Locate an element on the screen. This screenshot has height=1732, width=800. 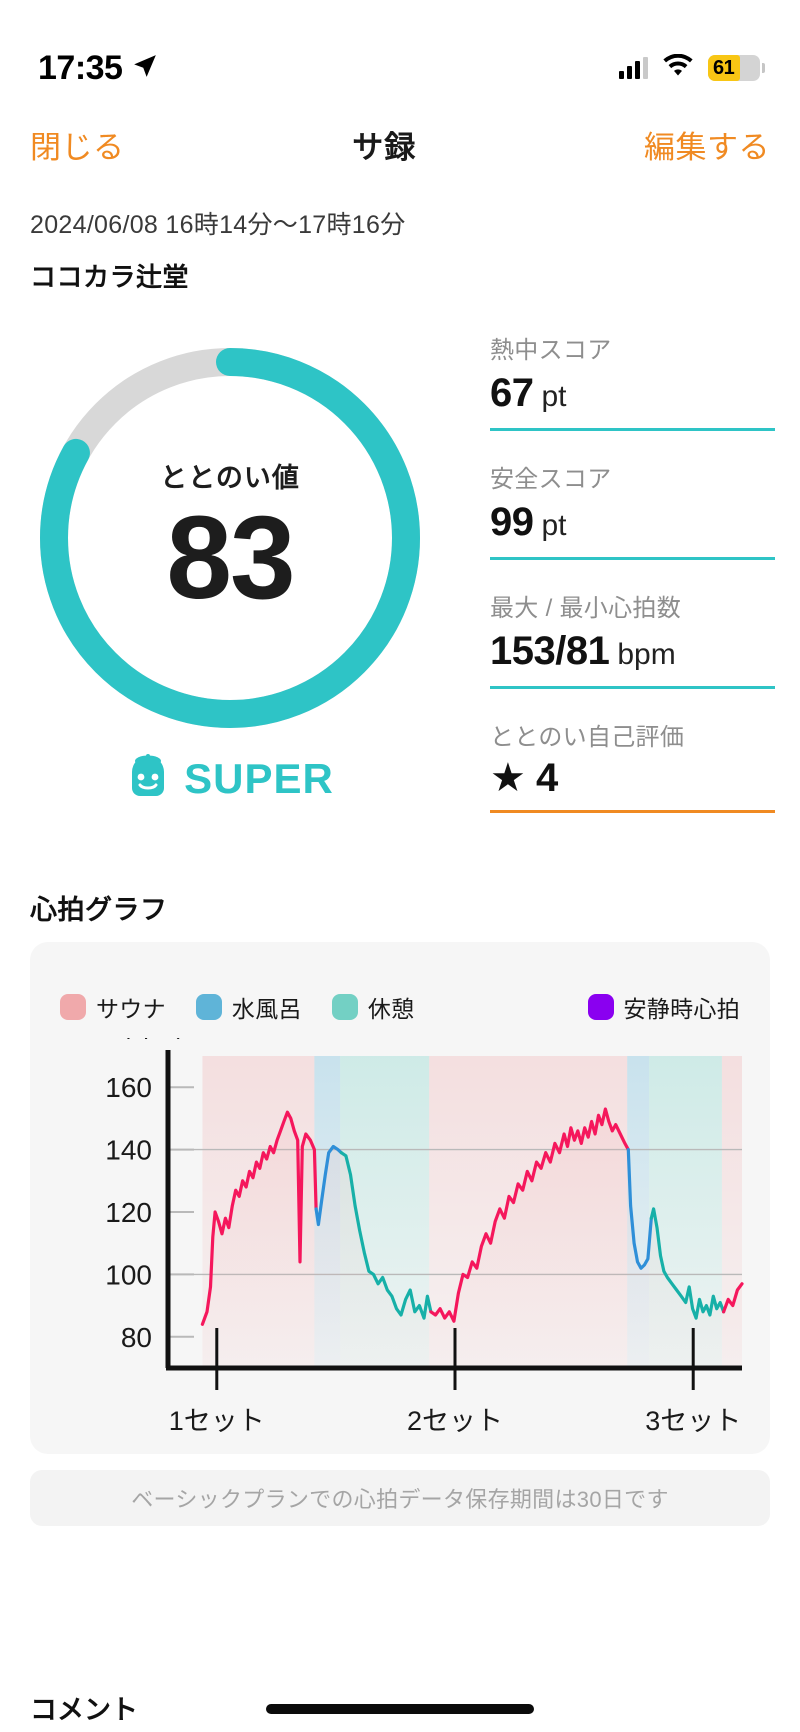
svg-text: 1セット is located at coordinates (217, 1421).